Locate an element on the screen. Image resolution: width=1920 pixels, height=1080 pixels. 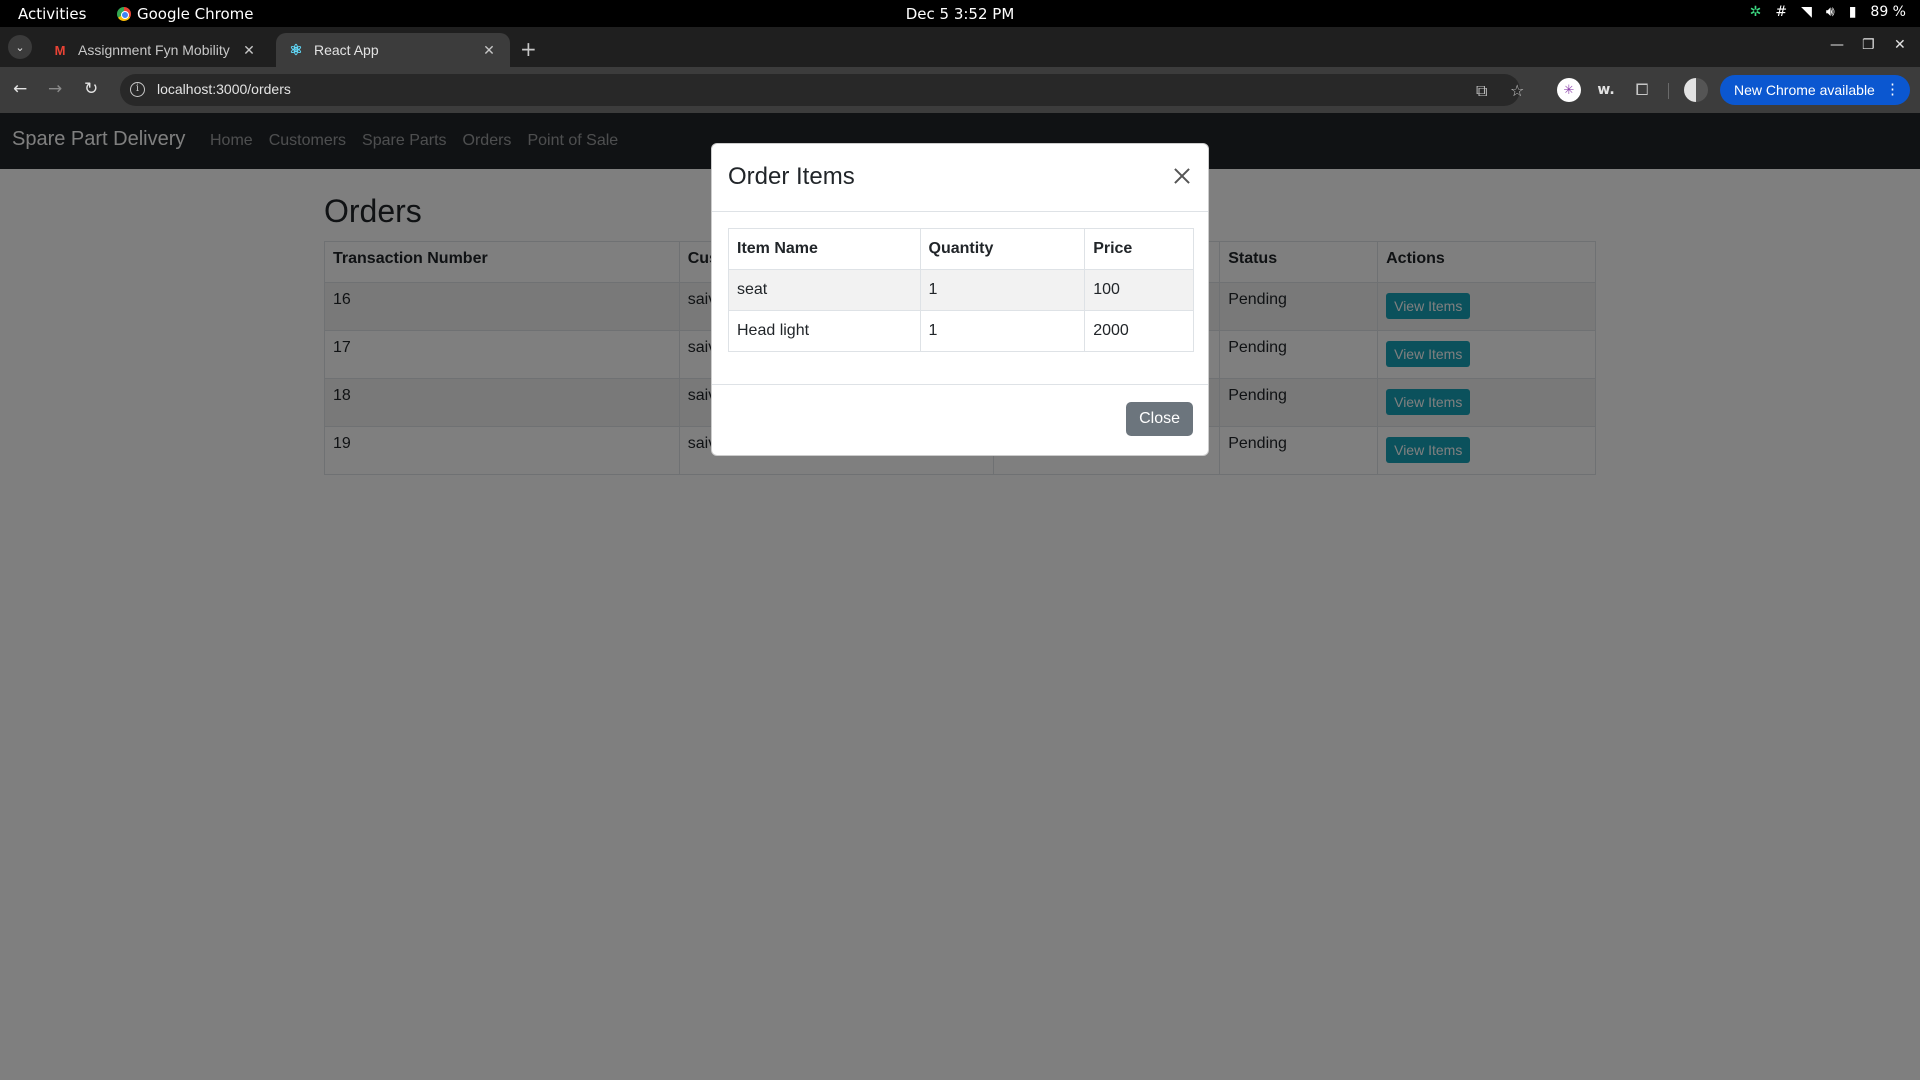
gmail-icon: M is located at coordinates (60, 50).